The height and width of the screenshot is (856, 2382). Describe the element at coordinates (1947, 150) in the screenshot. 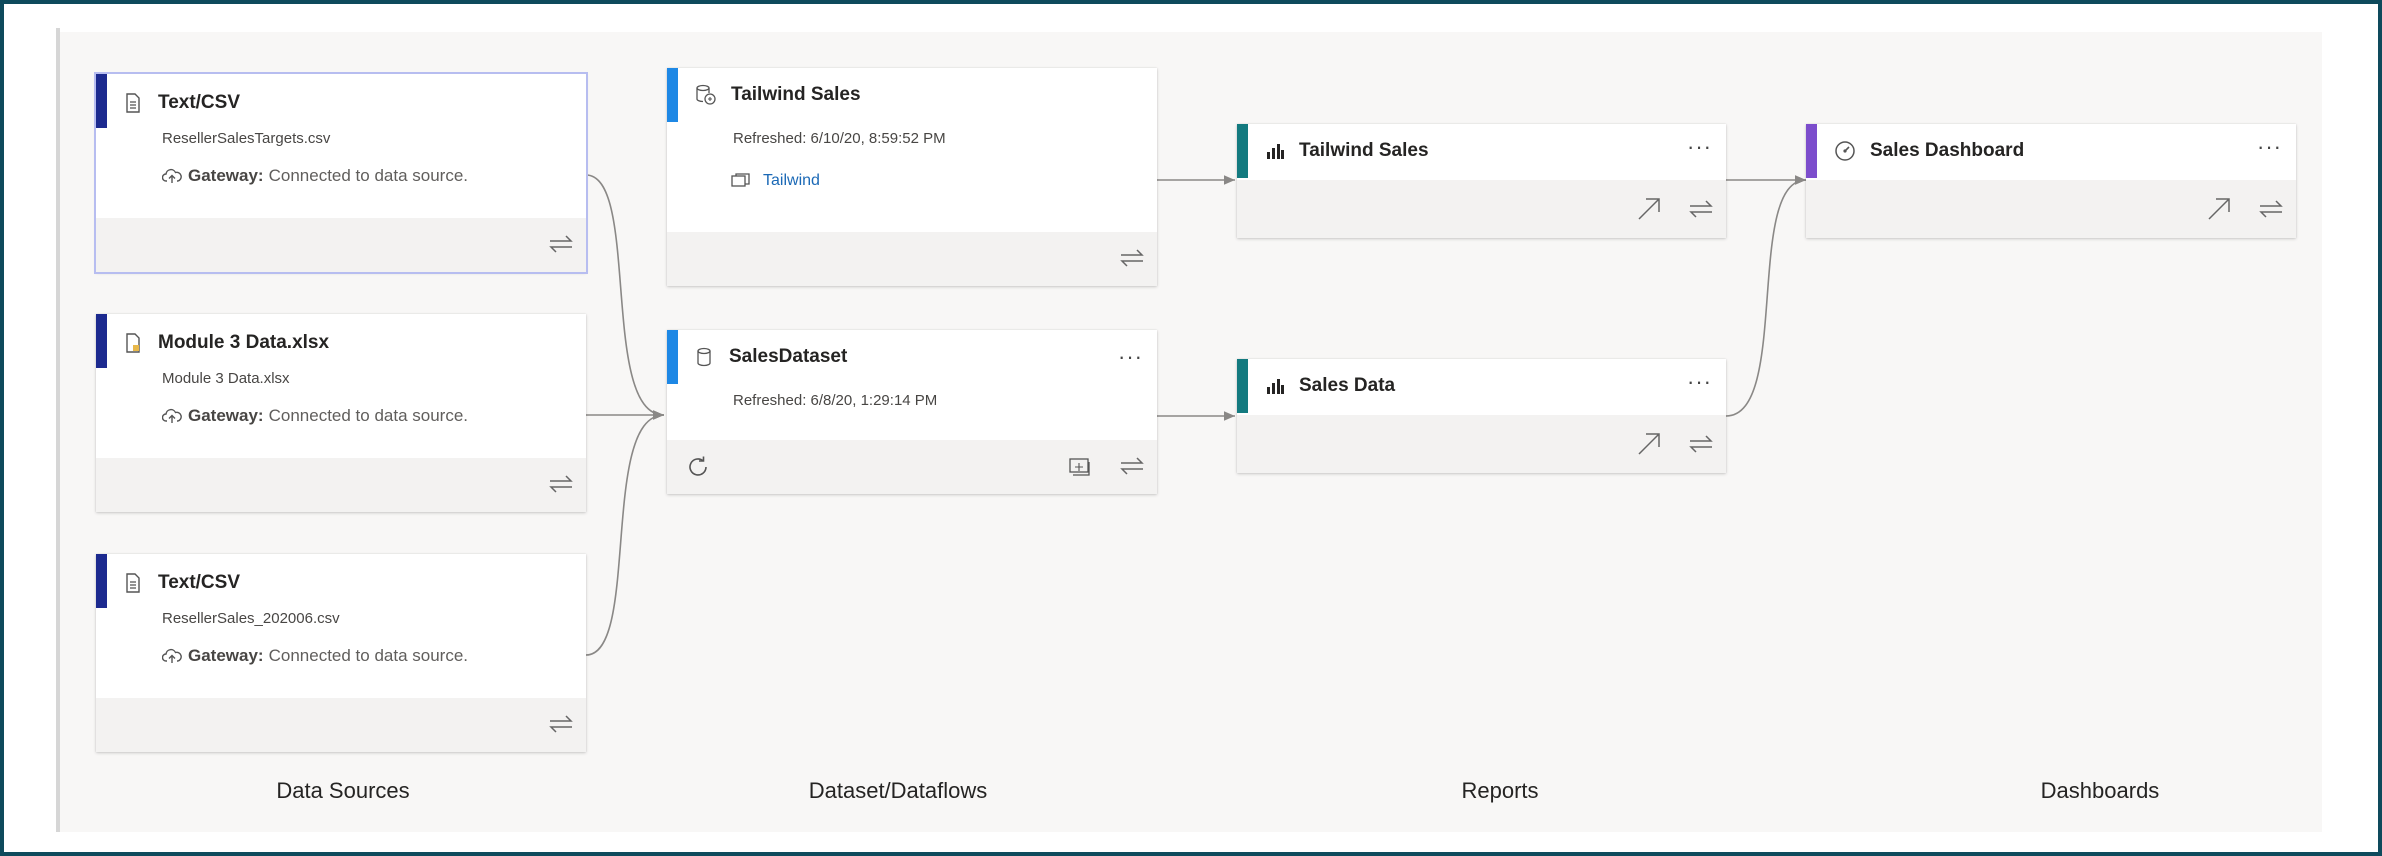

I see `dashboard-name: Sales Dashboard` at that location.